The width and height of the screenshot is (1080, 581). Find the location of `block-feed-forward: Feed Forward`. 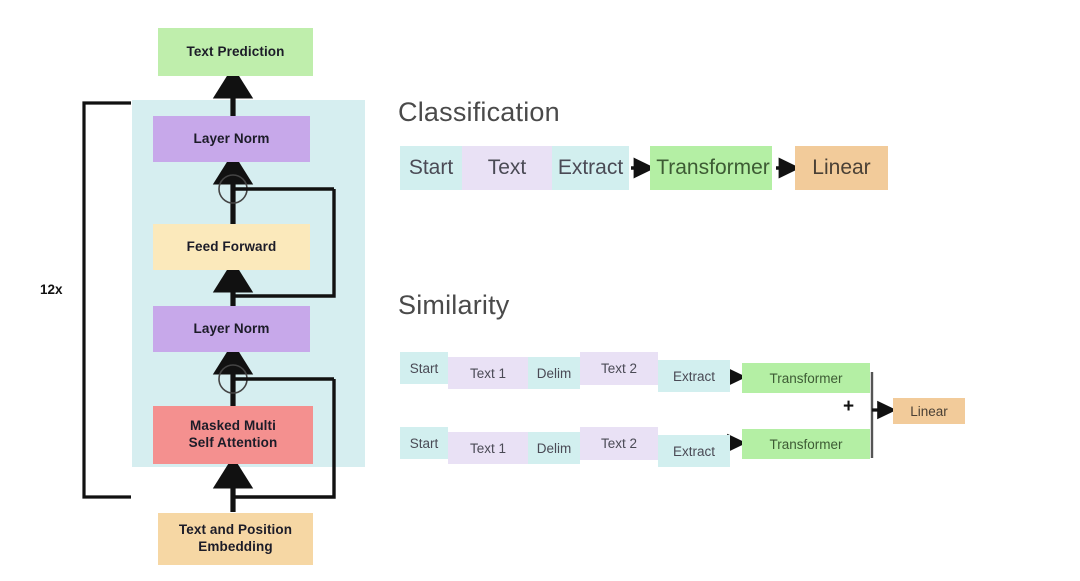

block-feed-forward: Feed Forward is located at coordinates (231, 247).